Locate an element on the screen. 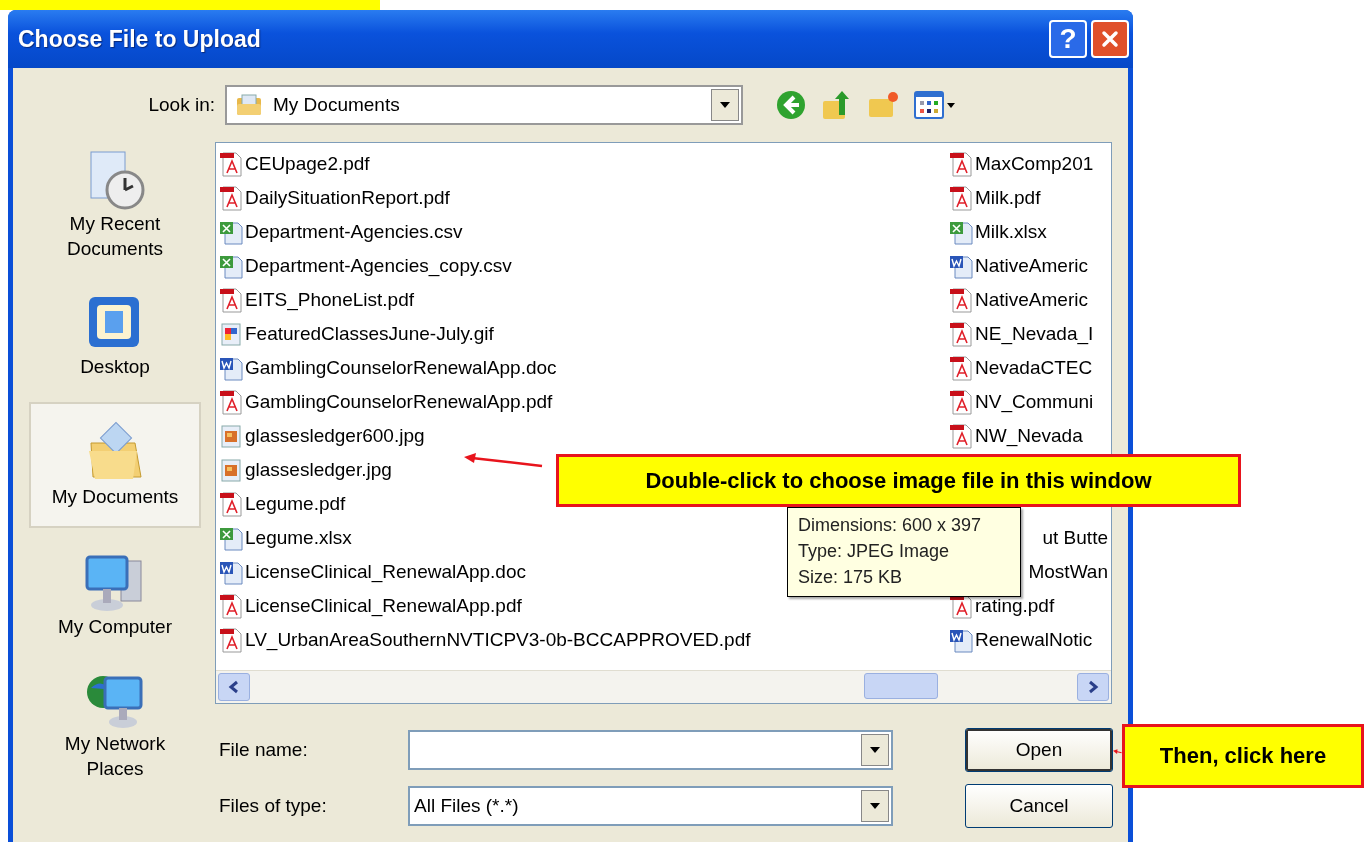 Image resolution: width=1369 pixels, height=842 pixels. file-item: Department-Agencies.csv is located at coordinates (341, 232).